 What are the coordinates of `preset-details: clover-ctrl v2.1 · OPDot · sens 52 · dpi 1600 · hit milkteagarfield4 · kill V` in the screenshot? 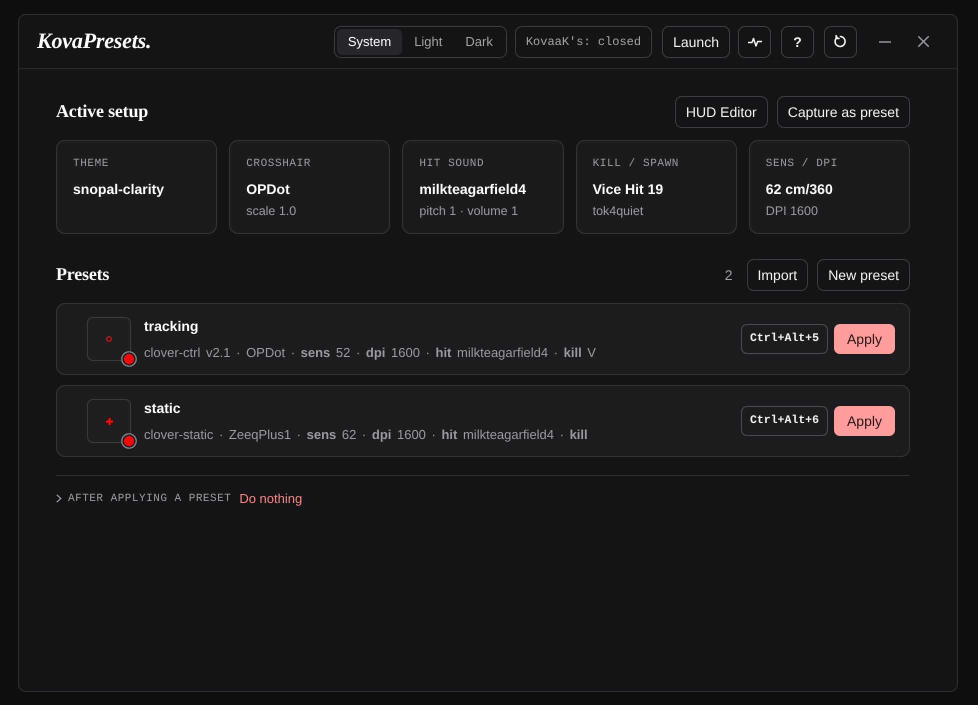 It's located at (370, 353).